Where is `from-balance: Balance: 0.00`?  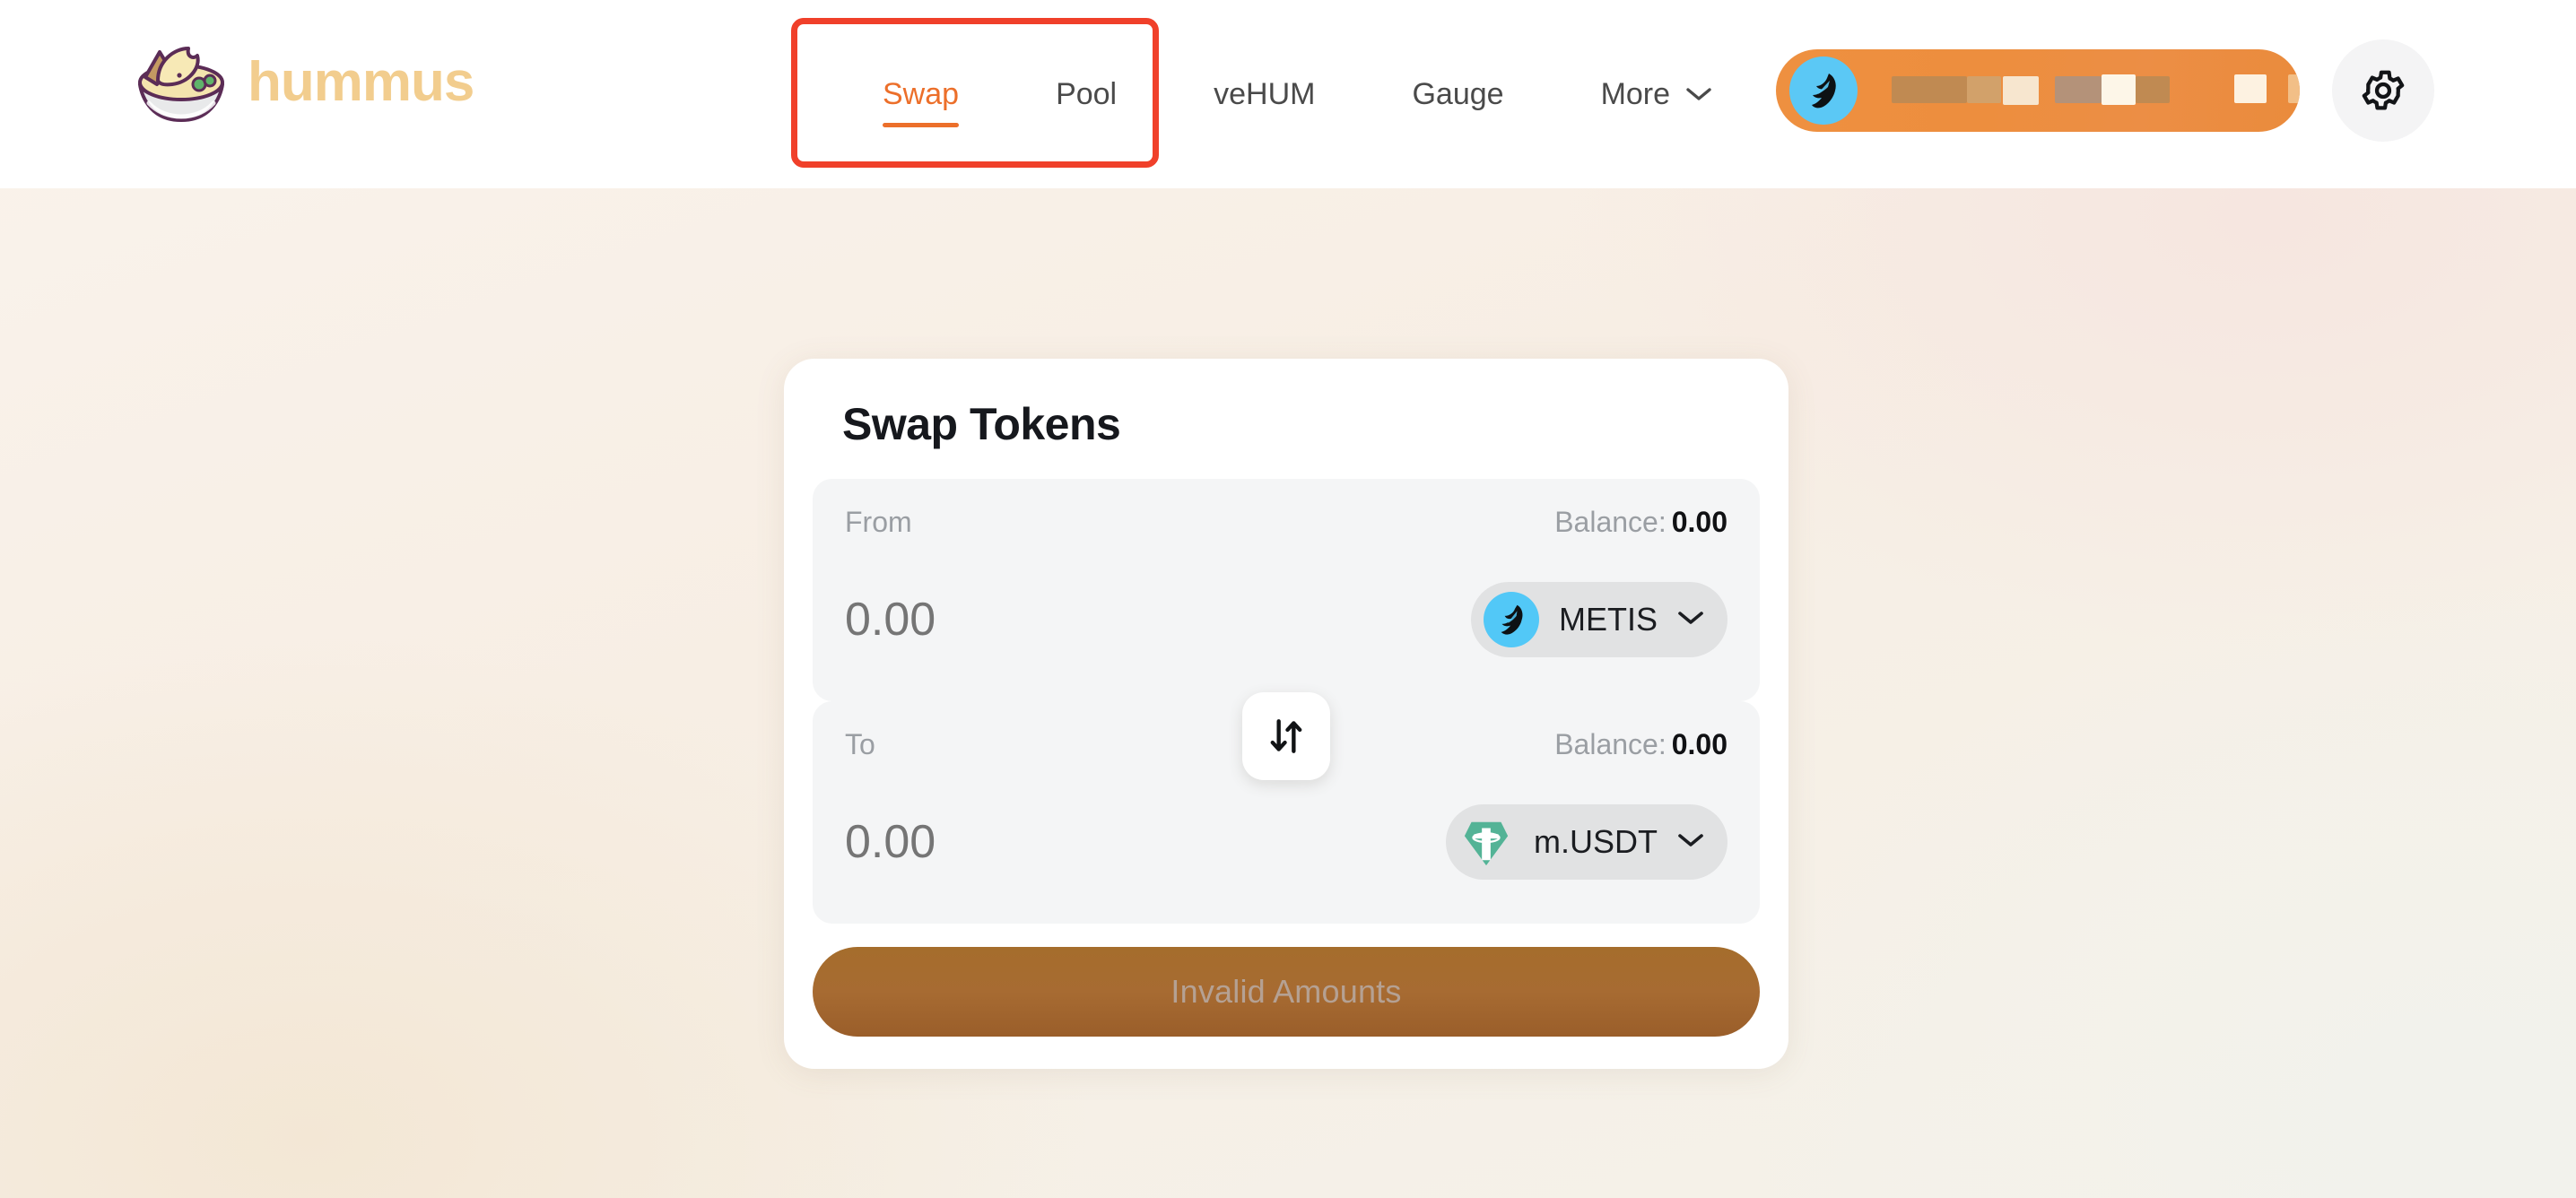 from-balance: Balance: 0.00 is located at coordinates (1640, 522).